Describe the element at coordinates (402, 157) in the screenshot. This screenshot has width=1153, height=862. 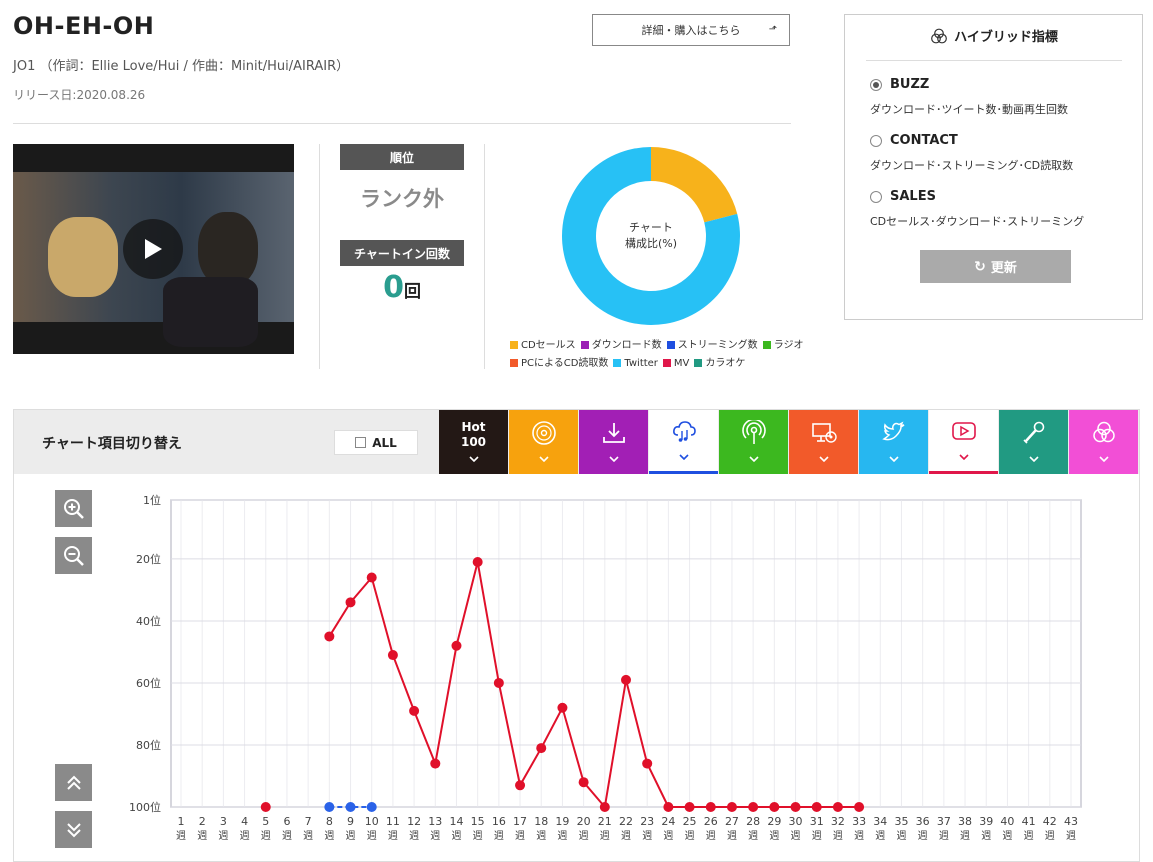
I see `rank-label: 順位` at that location.